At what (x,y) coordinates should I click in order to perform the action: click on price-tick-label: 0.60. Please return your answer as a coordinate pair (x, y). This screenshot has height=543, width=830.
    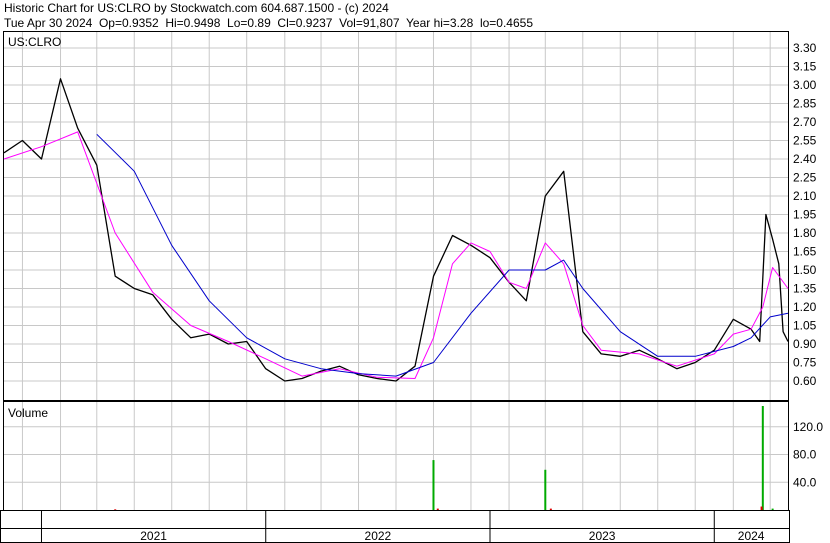
    Looking at the image, I should click on (805, 381).